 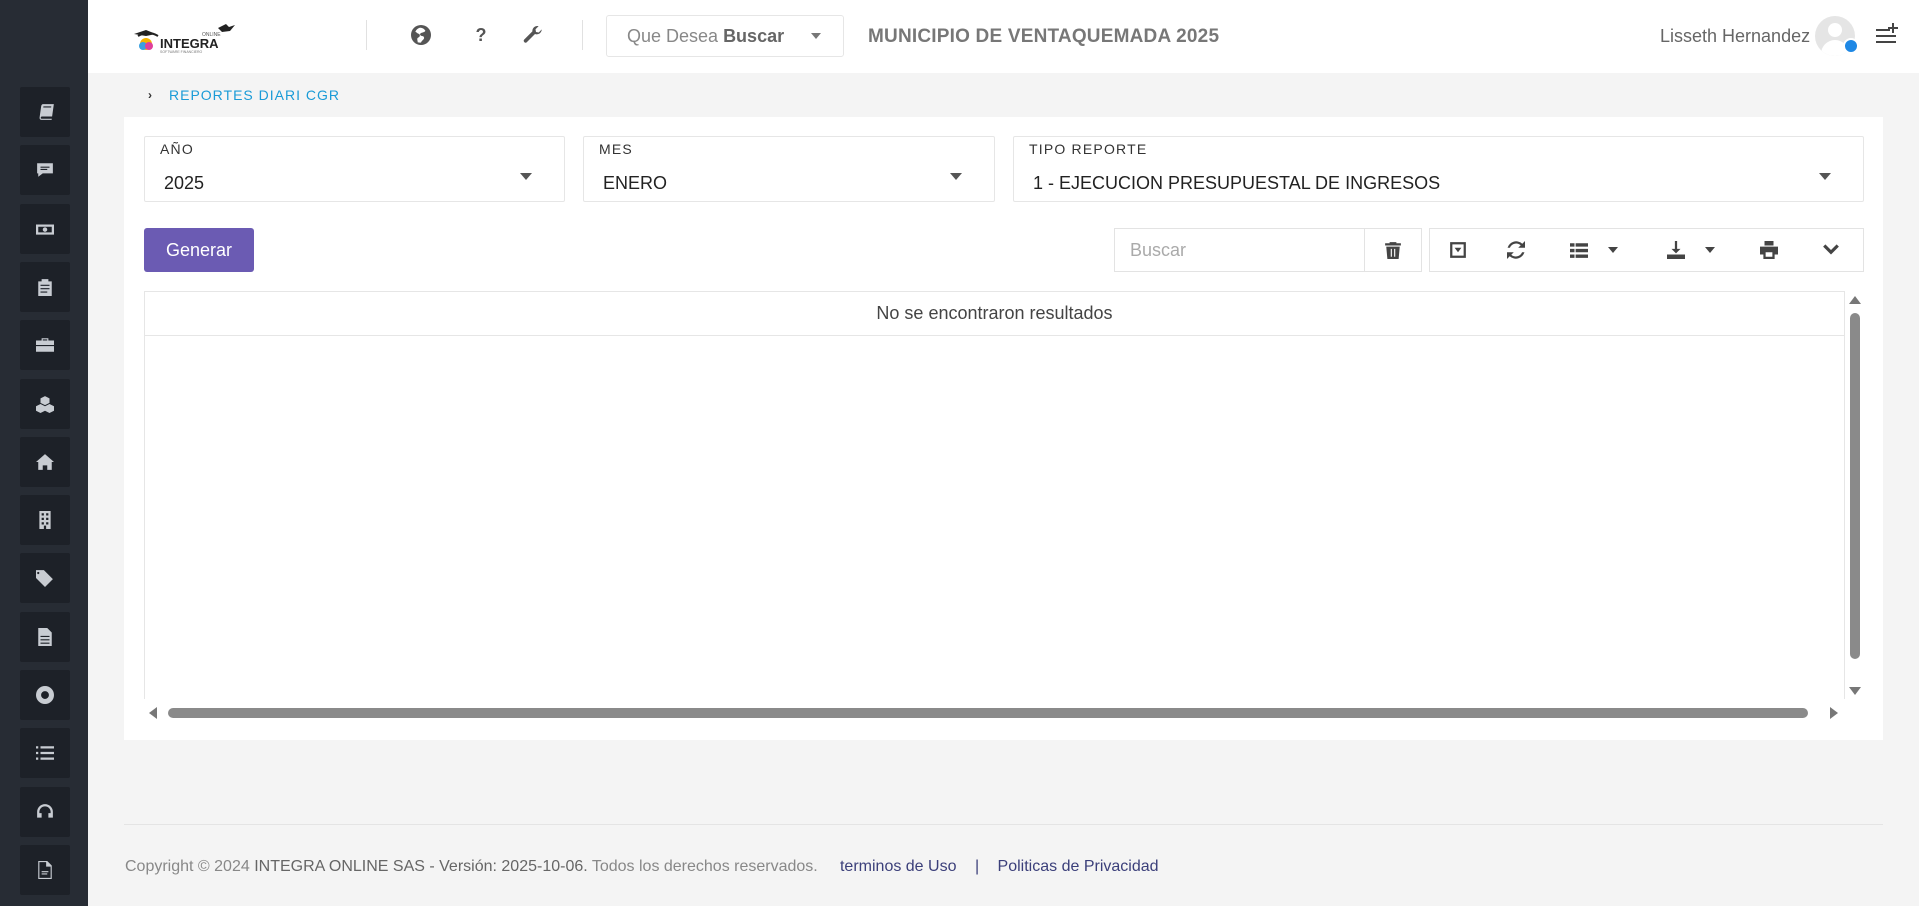 What do you see at coordinates (898, 866) in the screenshot?
I see `terms-link: terminos de Uso` at bounding box center [898, 866].